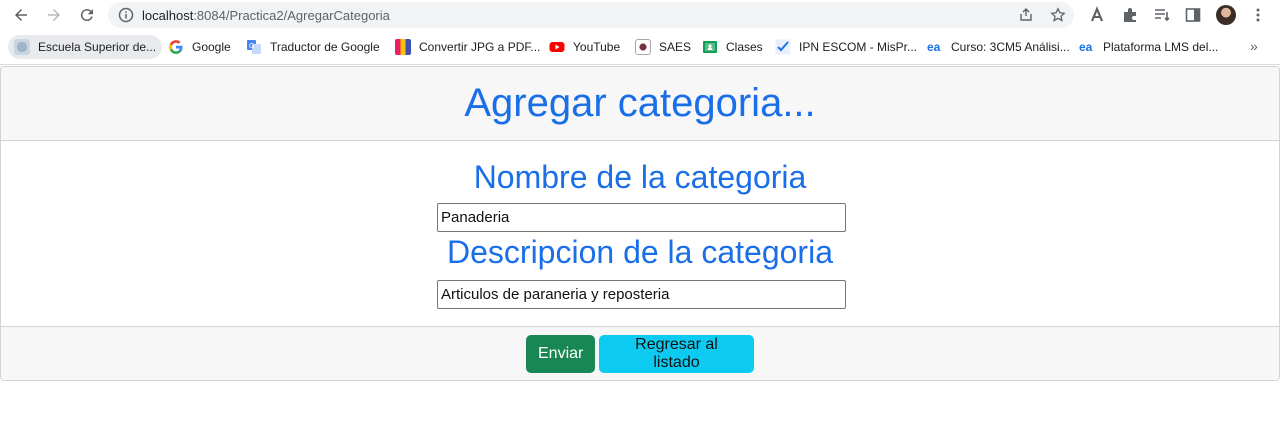 This screenshot has height=445, width=1280. What do you see at coordinates (176, 47) in the screenshot?
I see `google-icon` at bounding box center [176, 47].